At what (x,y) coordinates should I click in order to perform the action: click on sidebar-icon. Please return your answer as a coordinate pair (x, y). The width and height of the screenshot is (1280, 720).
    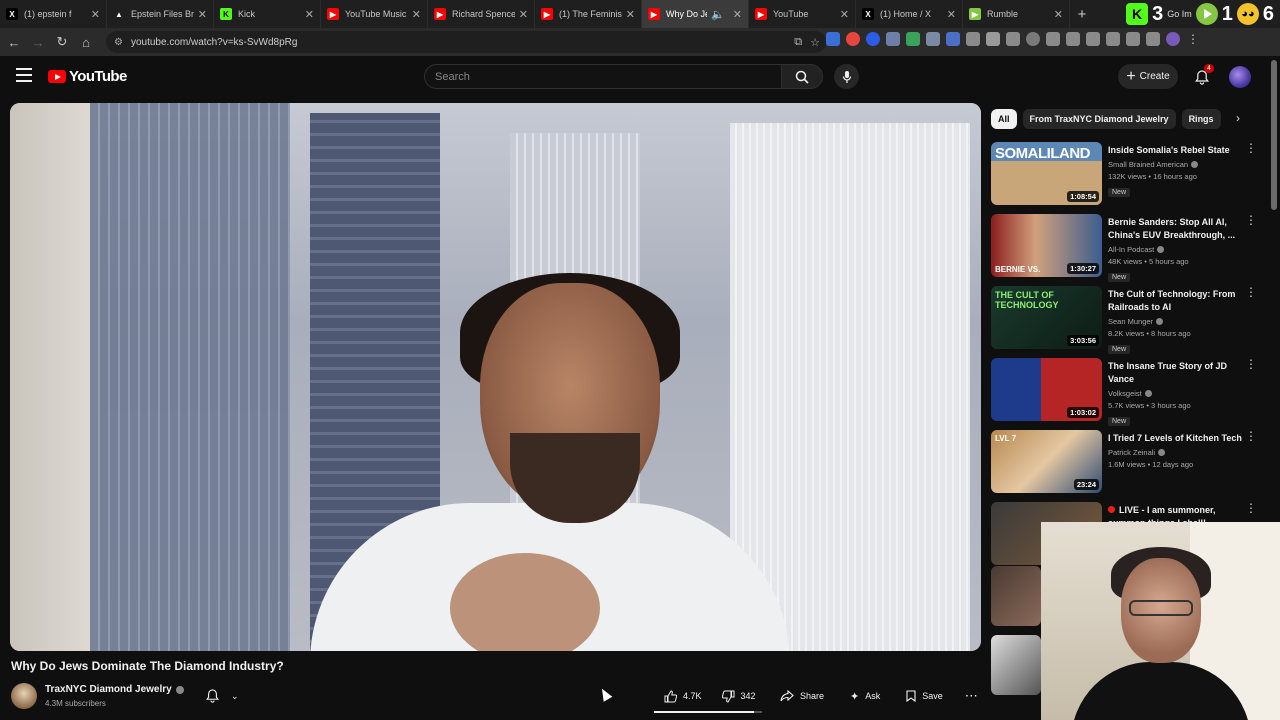
    Looking at the image, I should click on (1093, 39).